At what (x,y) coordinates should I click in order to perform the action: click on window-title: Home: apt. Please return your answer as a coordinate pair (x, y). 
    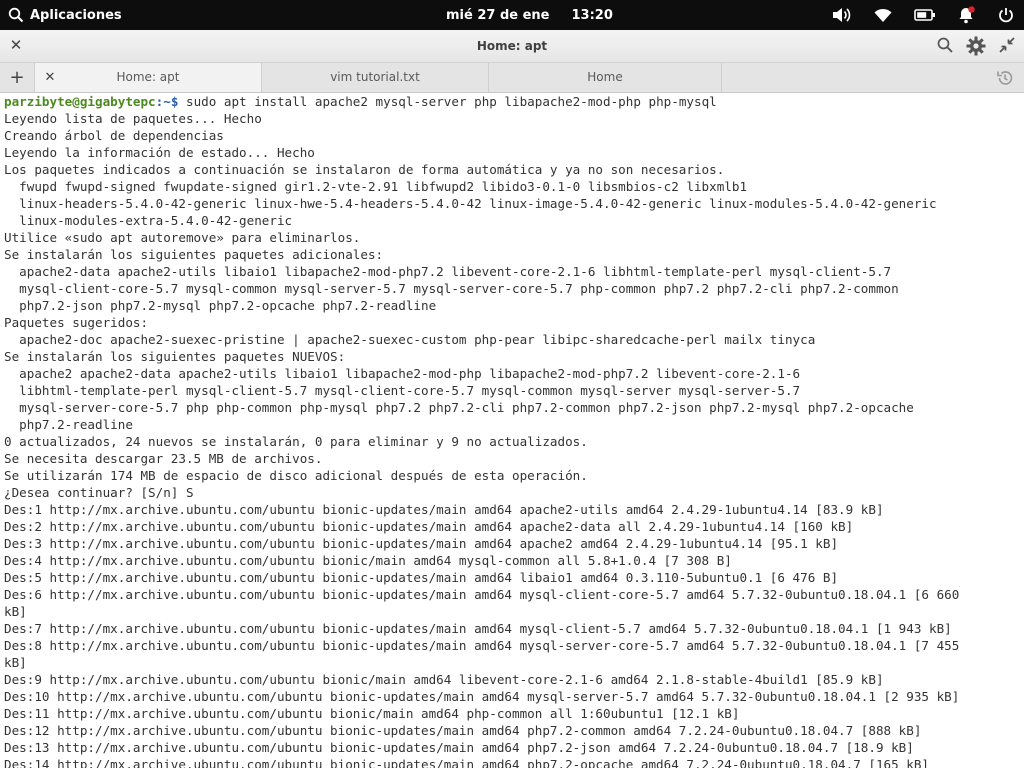
    Looking at the image, I should click on (512, 46).